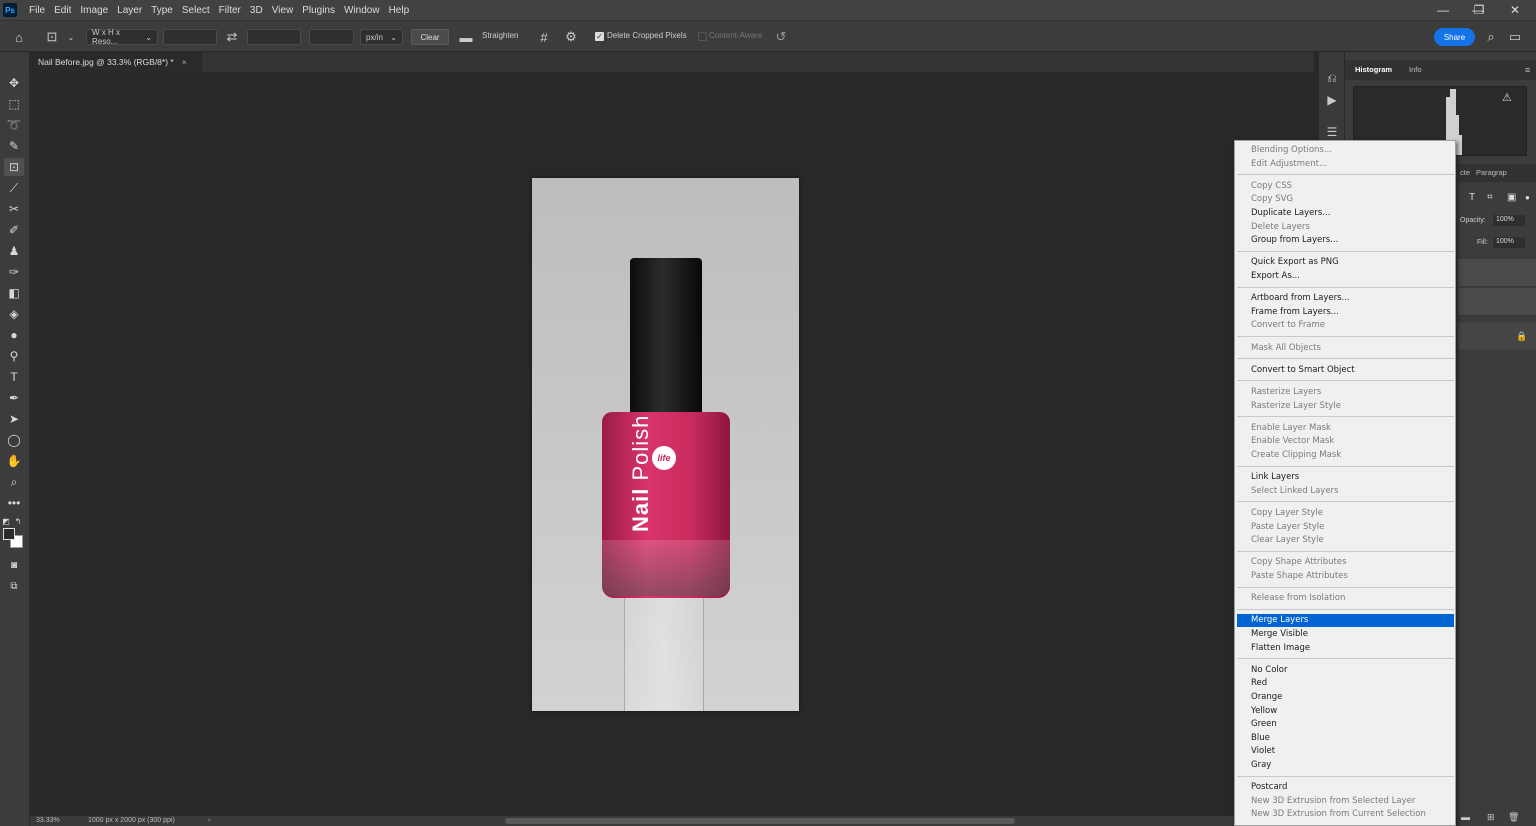 This screenshot has width=1536, height=826. What do you see at coordinates (283, 10) in the screenshot?
I see `menu-view: View` at bounding box center [283, 10].